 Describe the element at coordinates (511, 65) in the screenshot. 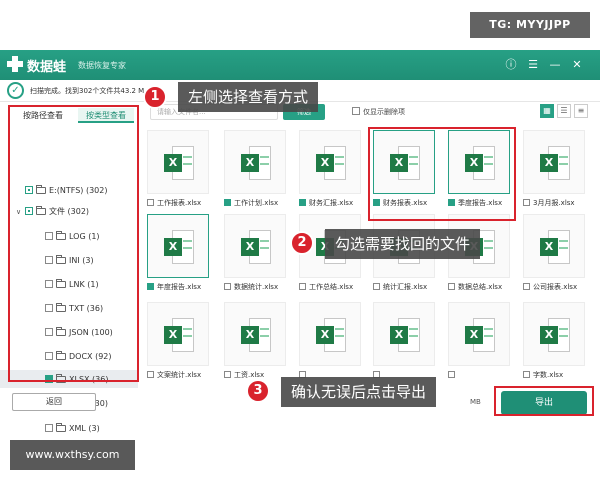

I see `info-icon: ⓘ` at that location.